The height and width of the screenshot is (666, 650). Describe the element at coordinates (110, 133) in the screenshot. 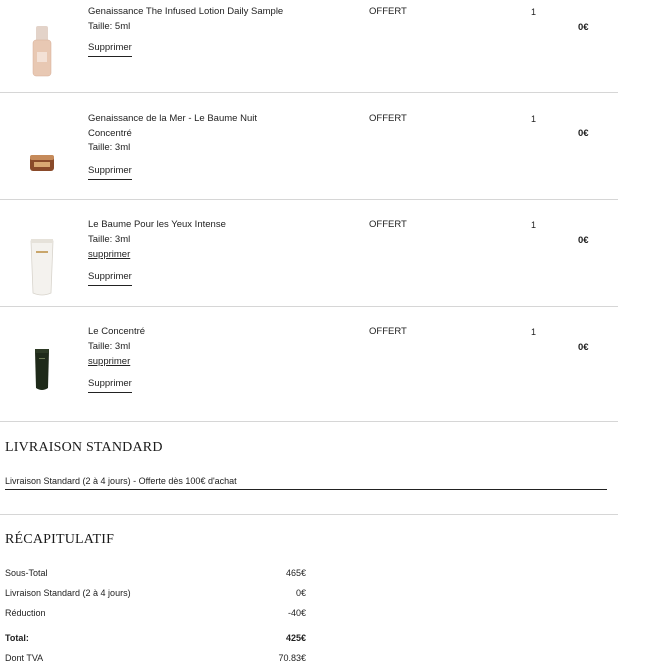

I see `product-name-line2: Concentré` at that location.